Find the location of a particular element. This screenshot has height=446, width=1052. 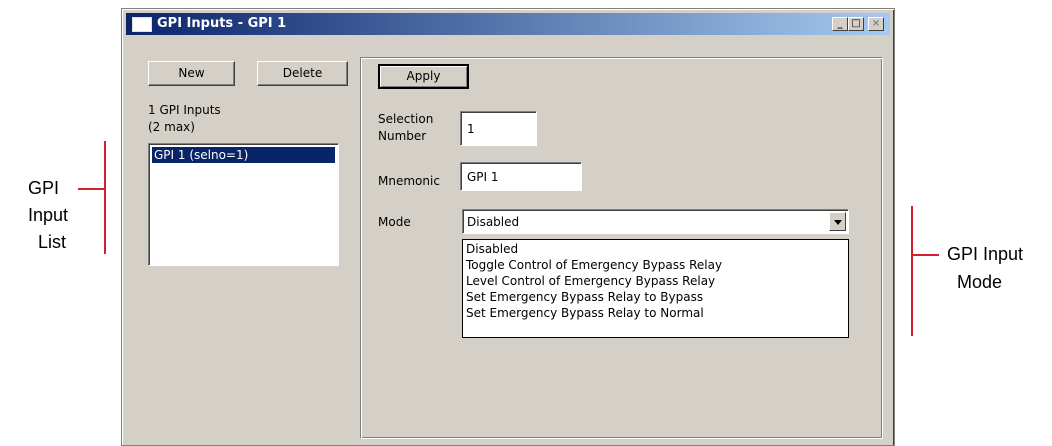

callout-right-line2: Mode is located at coordinates (980, 282).